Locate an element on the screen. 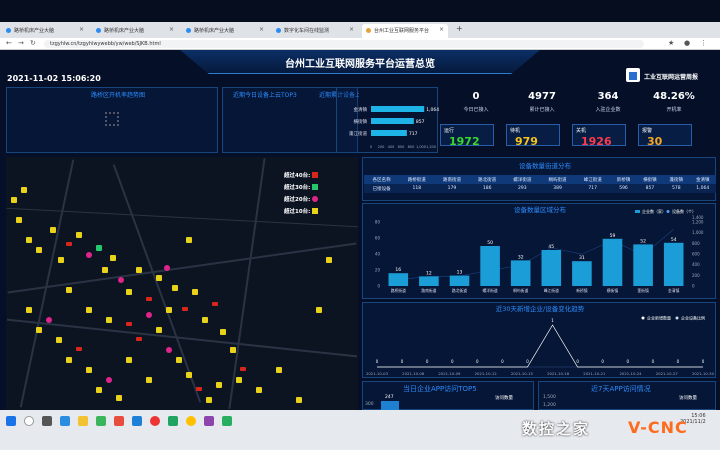  menu-icon: ⋮ is located at coordinates (703, 43).